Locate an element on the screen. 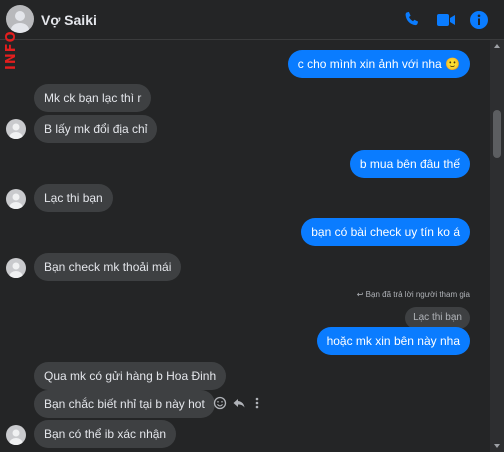  message-text: Bạn check mk thoải mái is located at coordinates (108, 267).